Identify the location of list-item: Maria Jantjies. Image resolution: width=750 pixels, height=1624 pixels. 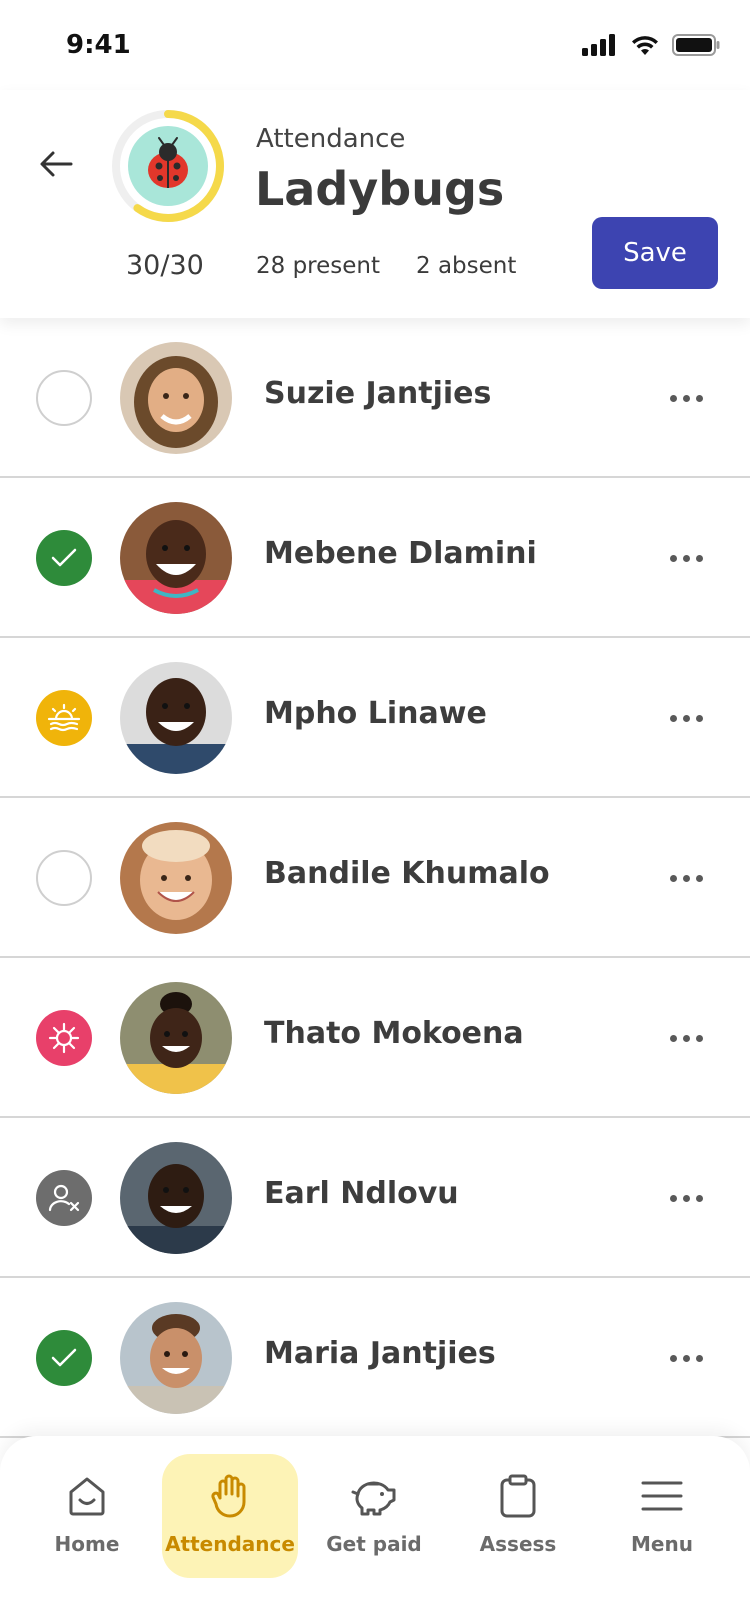
(375, 1358).